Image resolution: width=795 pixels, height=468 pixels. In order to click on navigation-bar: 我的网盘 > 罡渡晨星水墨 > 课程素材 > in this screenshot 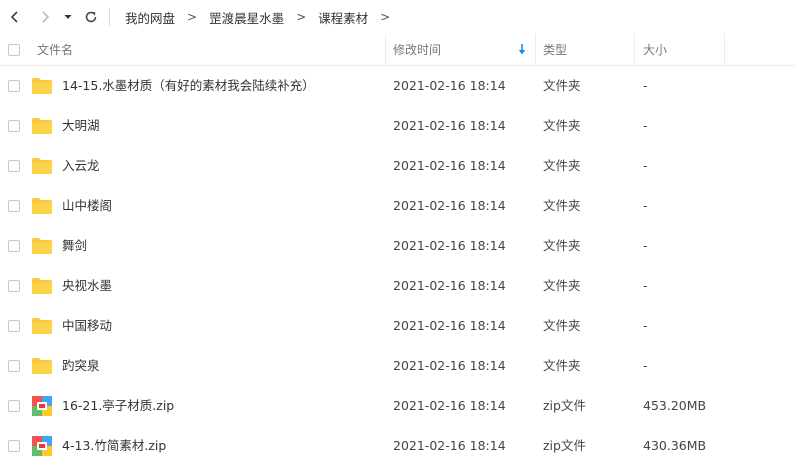, I will do `click(397, 17)`.